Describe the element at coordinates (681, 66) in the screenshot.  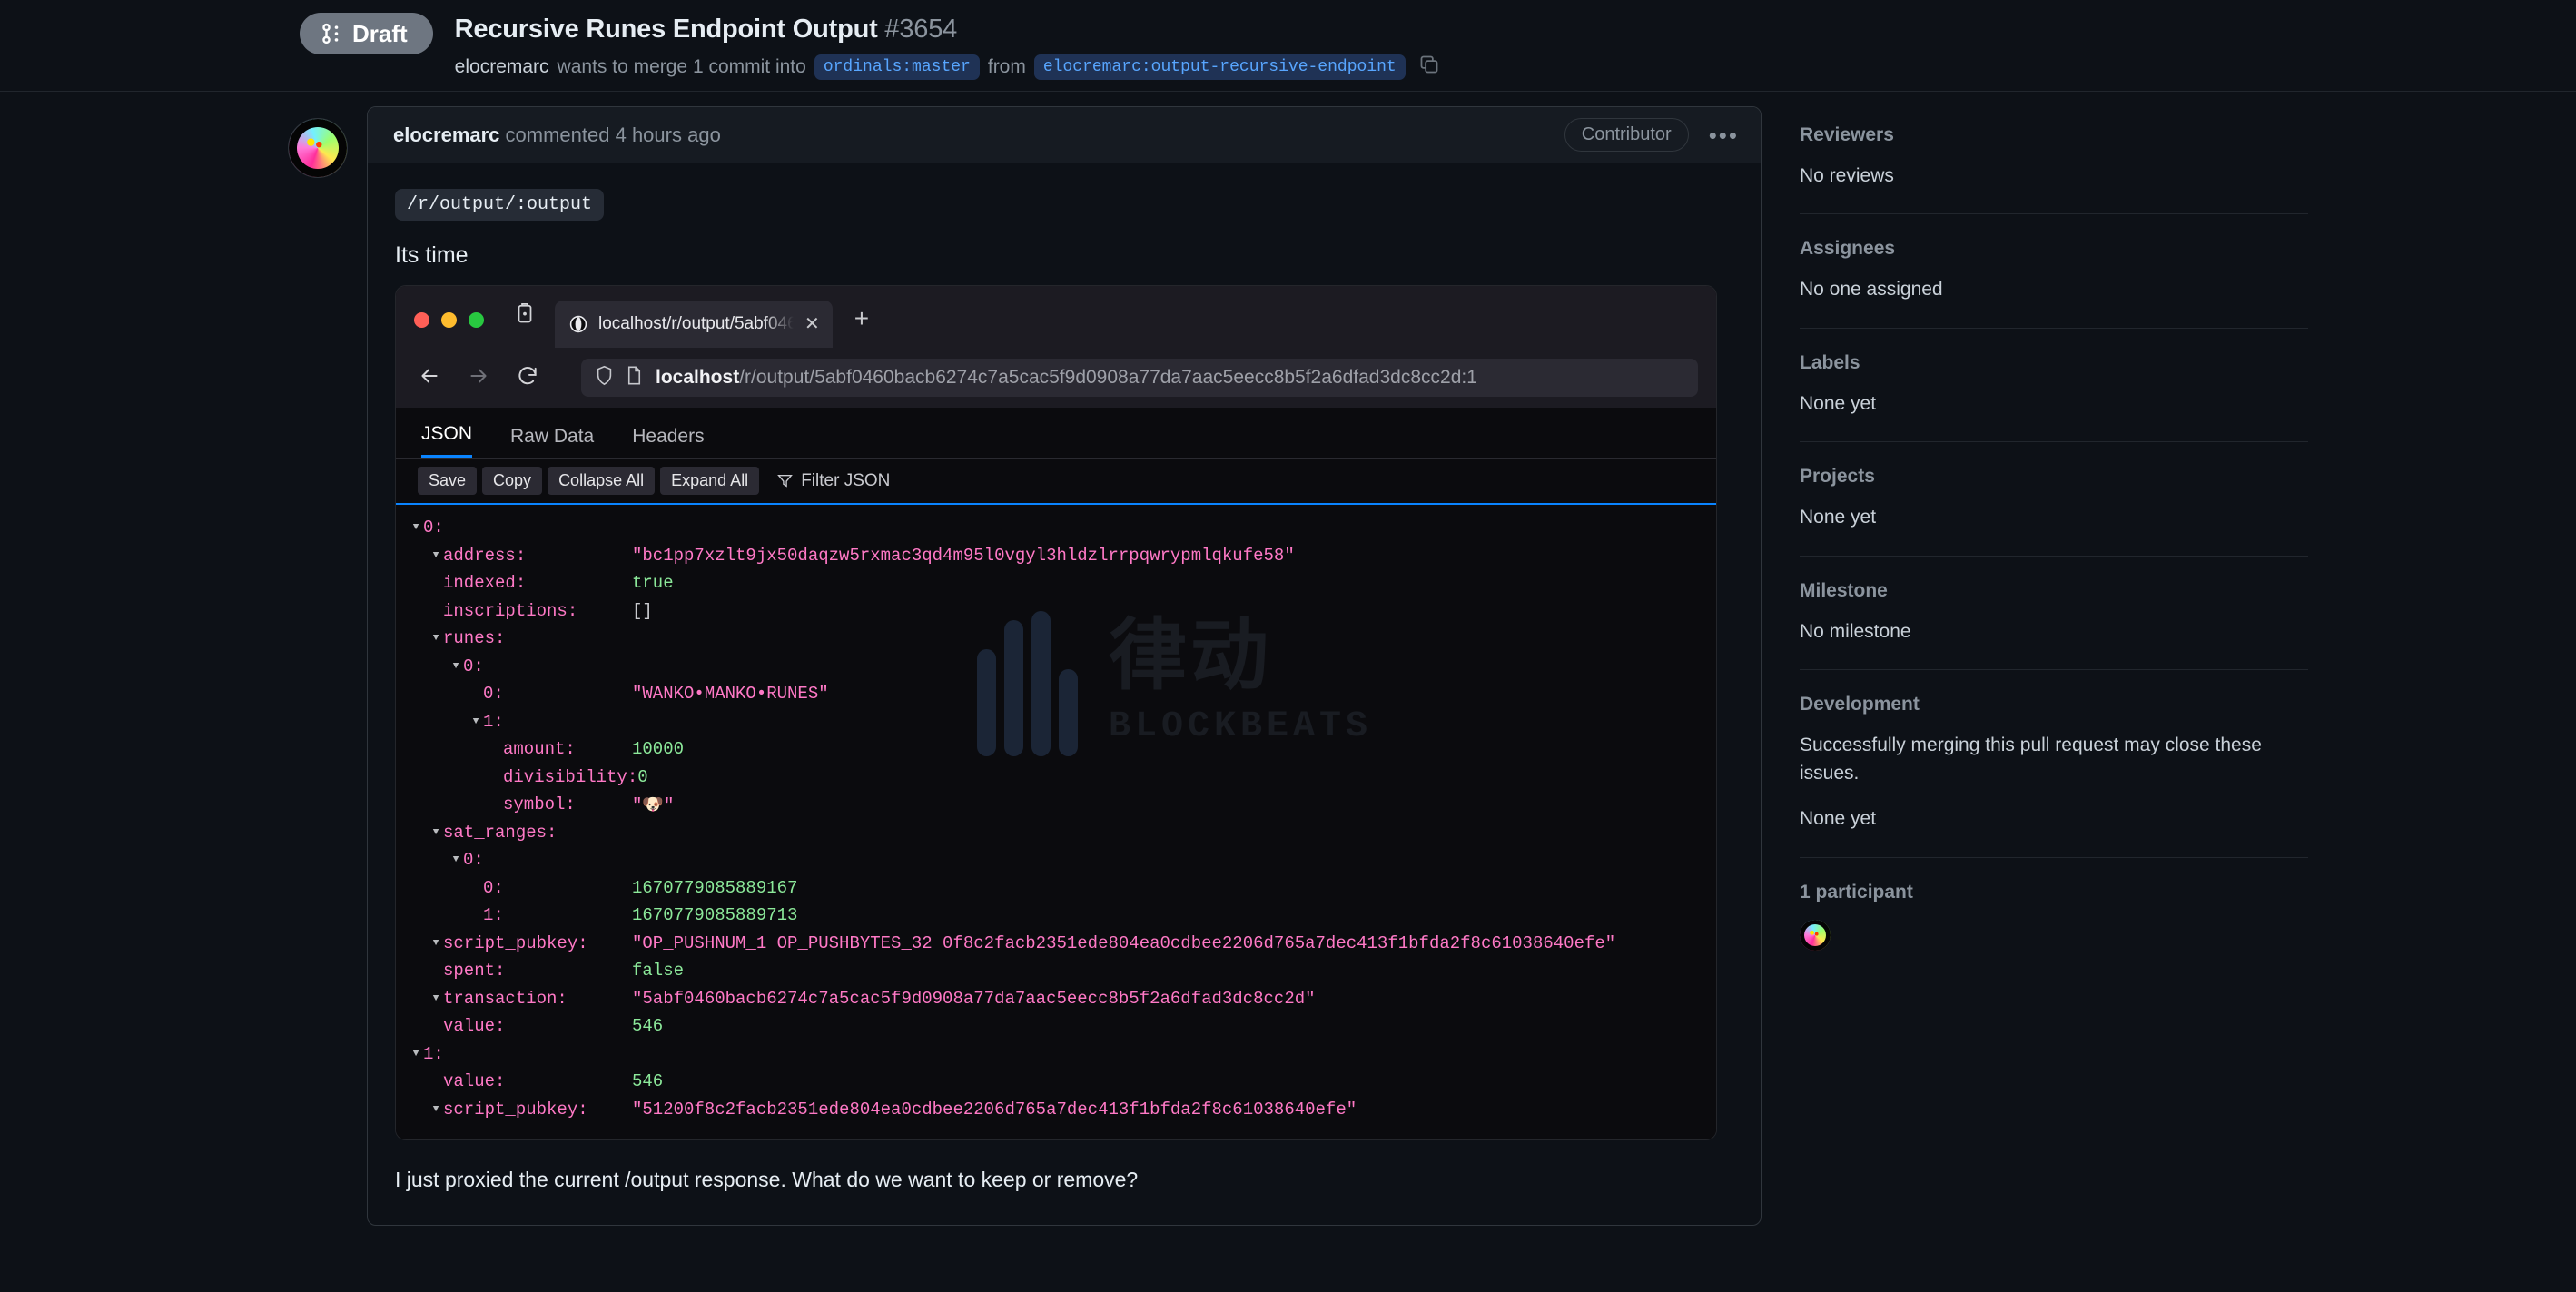
I see `merge-text-1: wants to merge 1 commit into` at that location.